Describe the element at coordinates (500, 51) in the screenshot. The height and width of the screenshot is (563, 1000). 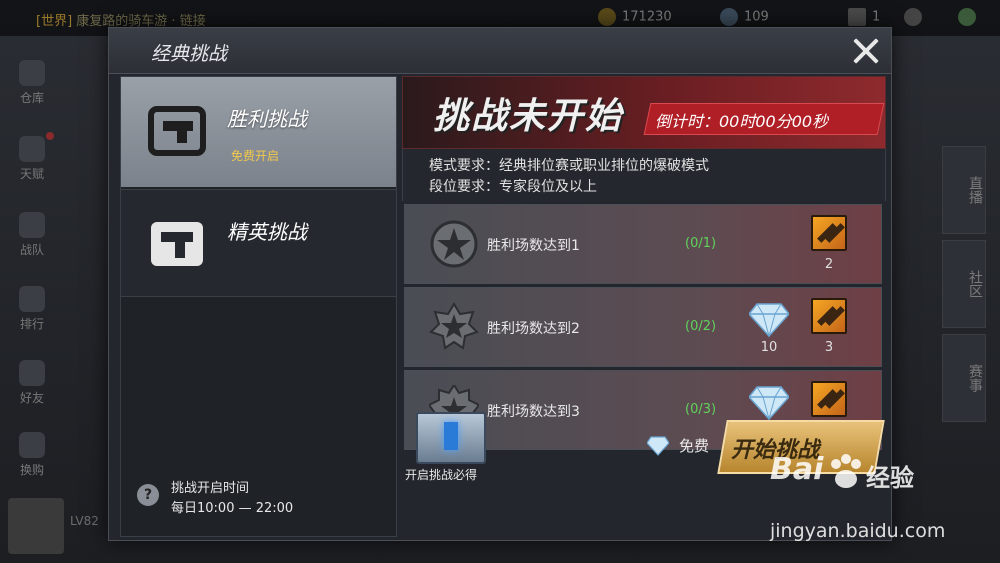
I see `dialog-header: 经典挑战` at that location.